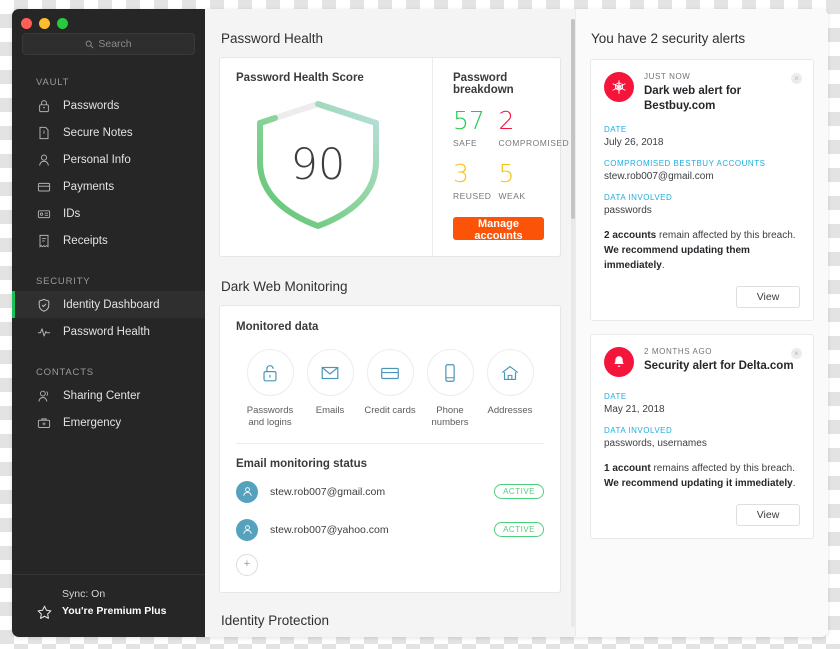 The image size is (840, 649). Describe the element at coordinates (65, 372) in the screenshot. I see `sidebar-group-contacts-title: CONTACTS` at that location.